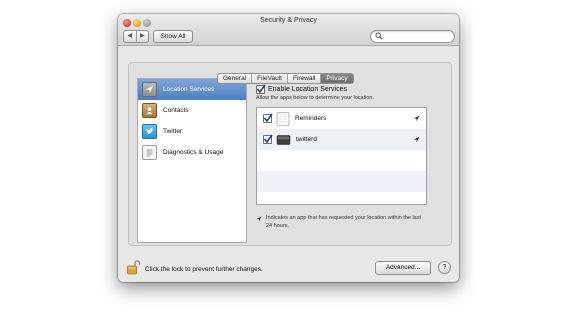  I want to click on back-forward-control: ◀ ▶, so click(136, 36).